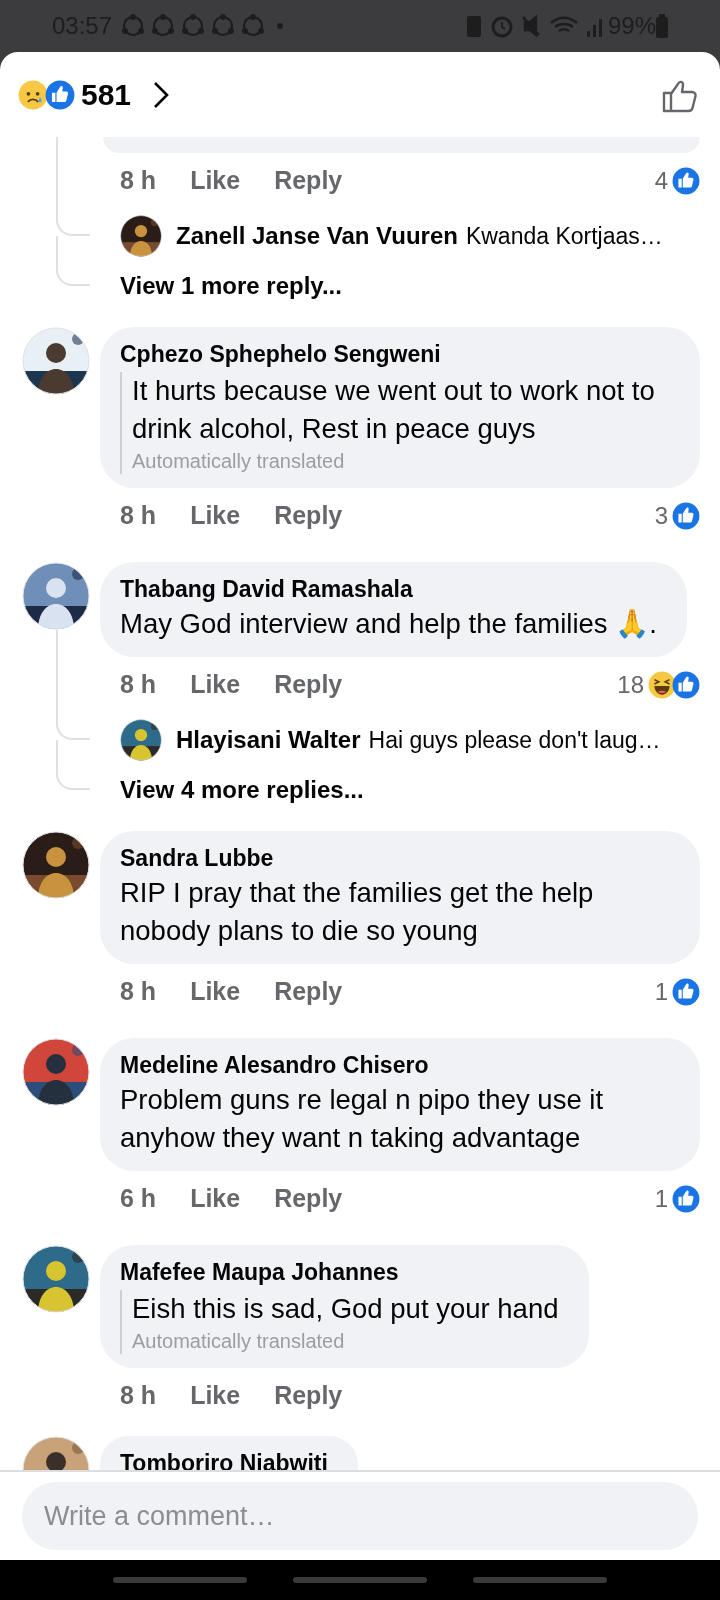 This screenshot has width=720, height=1600. What do you see at coordinates (394, 410) in the screenshot?
I see `comment-text: It hurts because we went out to work not to drink alcohol, Rest in peace guys` at bounding box center [394, 410].